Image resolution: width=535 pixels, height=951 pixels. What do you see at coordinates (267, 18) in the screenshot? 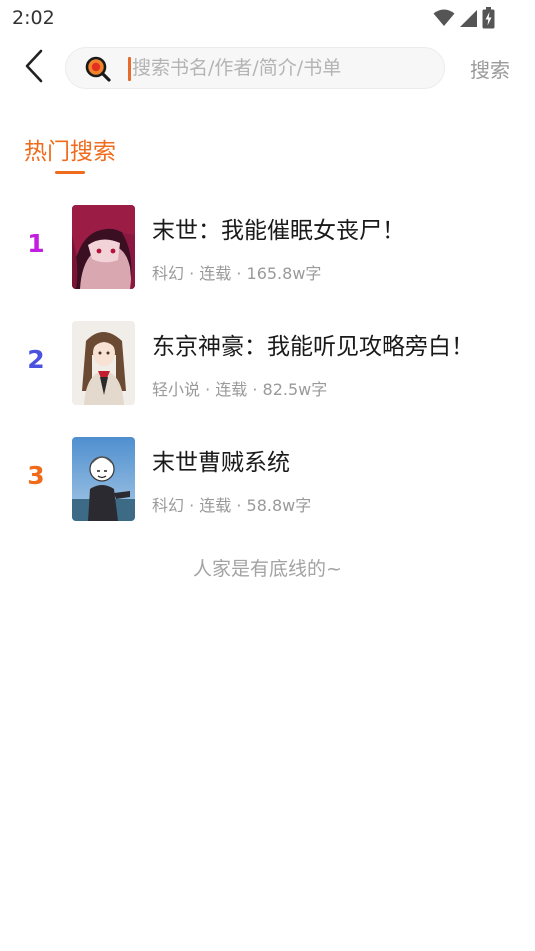
I see `status-bar: 2:02` at bounding box center [267, 18].